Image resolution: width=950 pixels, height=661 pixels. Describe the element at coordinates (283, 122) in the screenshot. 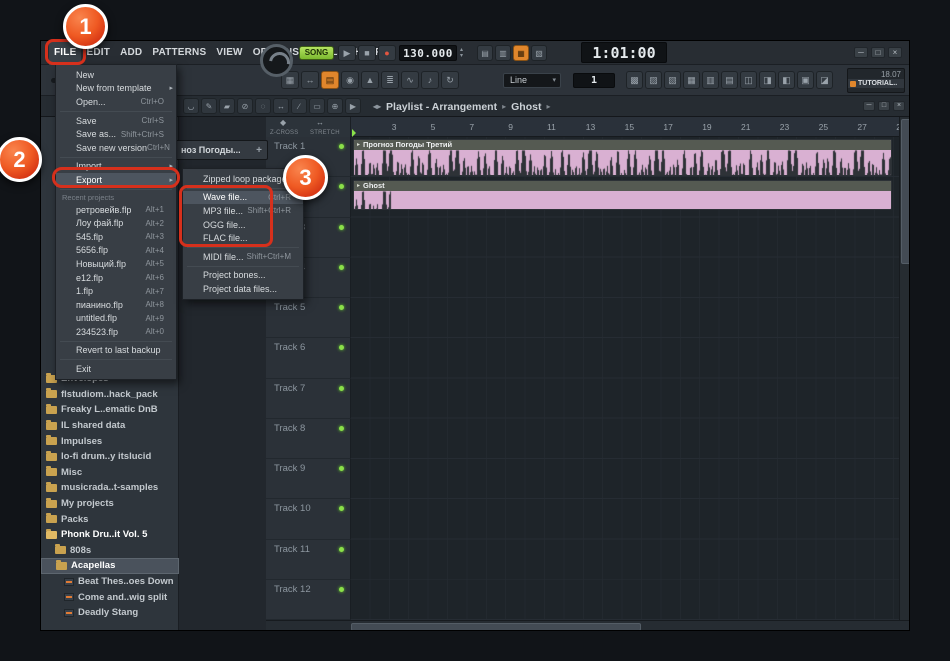

I see `stamp-icon: ◆` at that location.